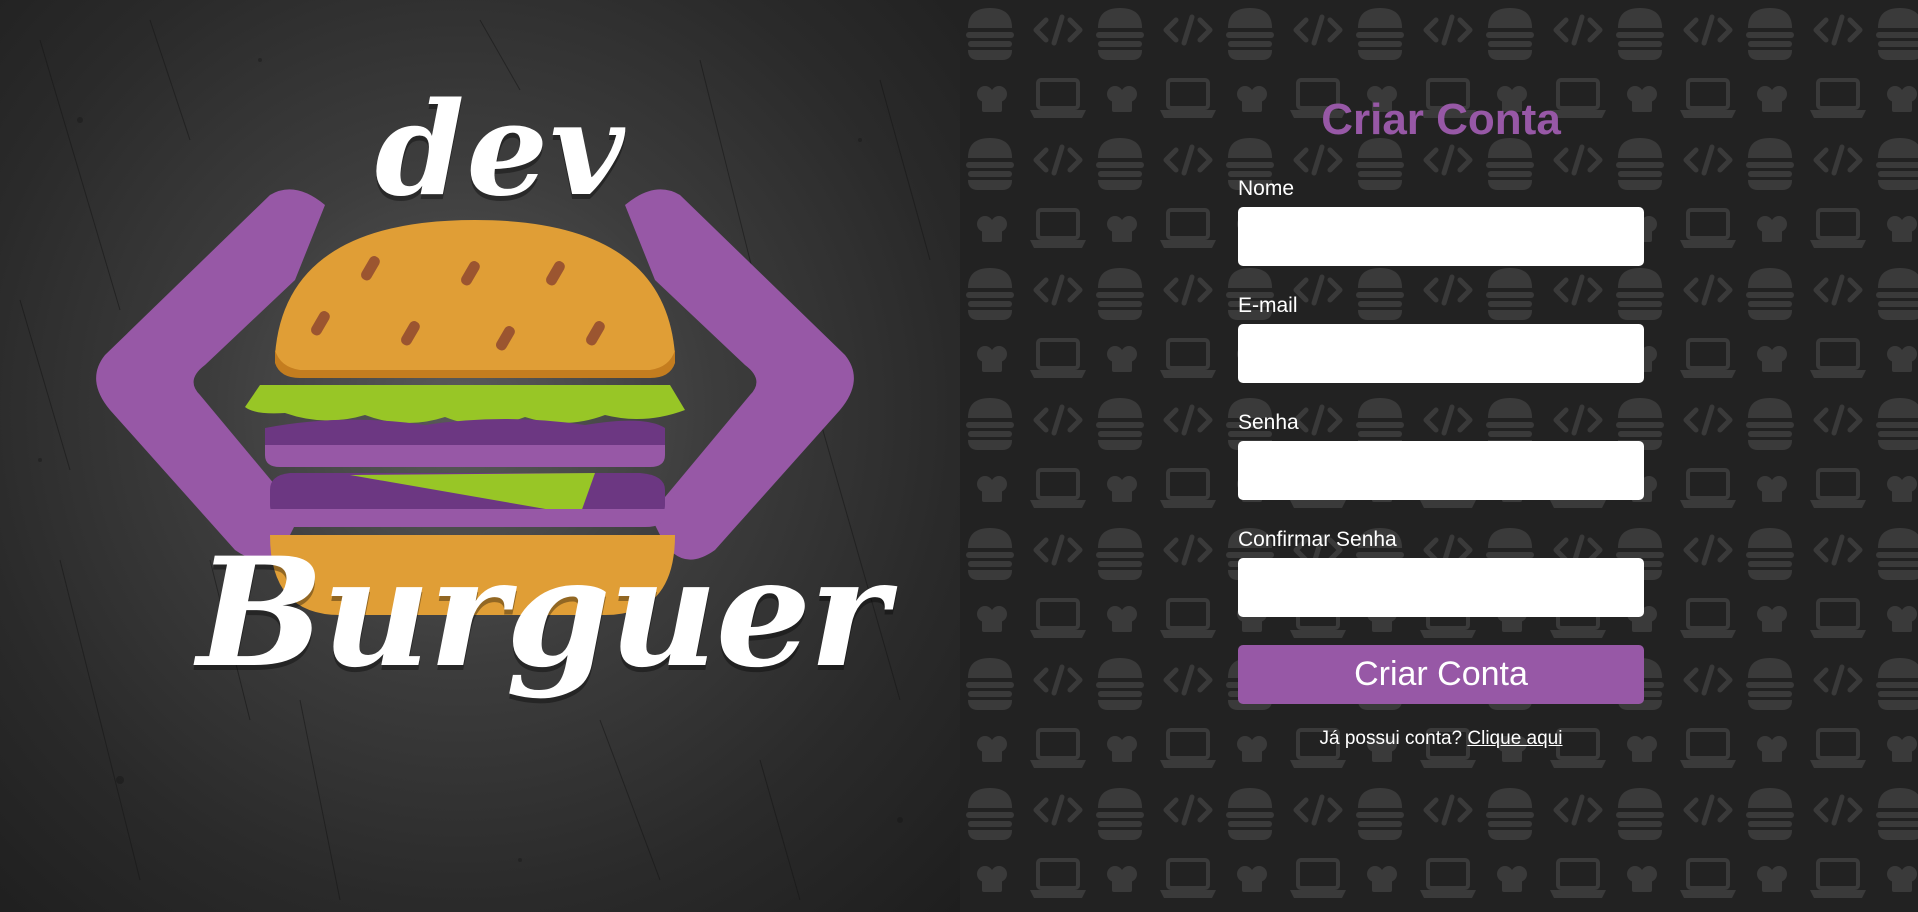 The image size is (1918, 912). What do you see at coordinates (1514, 738) in the screenshot?
I see `login-link: Clique aqui` at bounding box center [1514, 738].